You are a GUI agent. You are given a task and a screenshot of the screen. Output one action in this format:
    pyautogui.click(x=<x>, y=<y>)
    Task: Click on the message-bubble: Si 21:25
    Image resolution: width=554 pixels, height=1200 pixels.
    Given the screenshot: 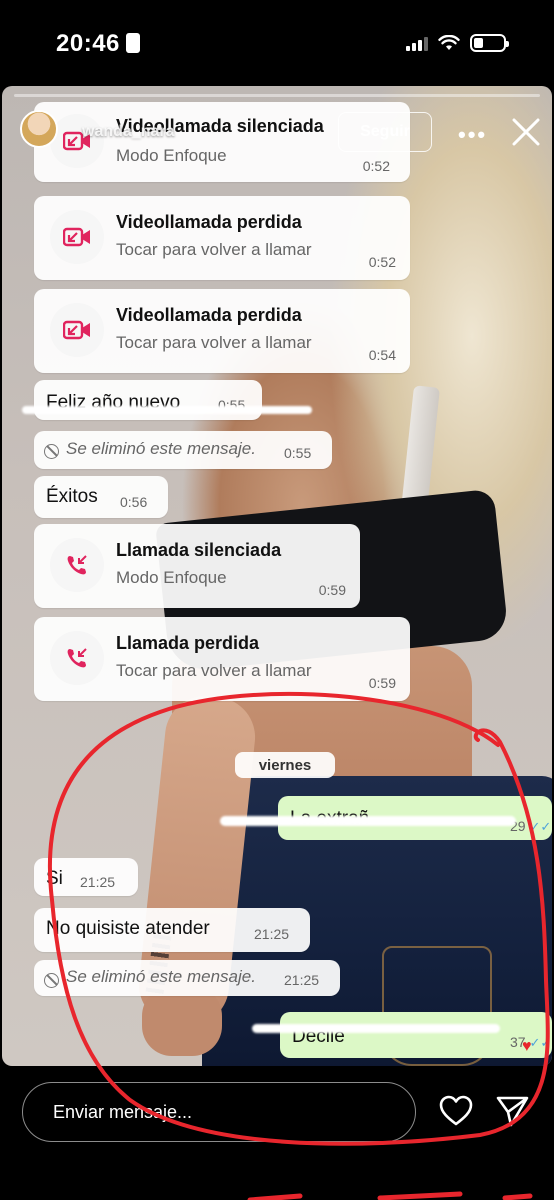 What is the action you would take?
    pyautogui.click(x=86, y=877)
    